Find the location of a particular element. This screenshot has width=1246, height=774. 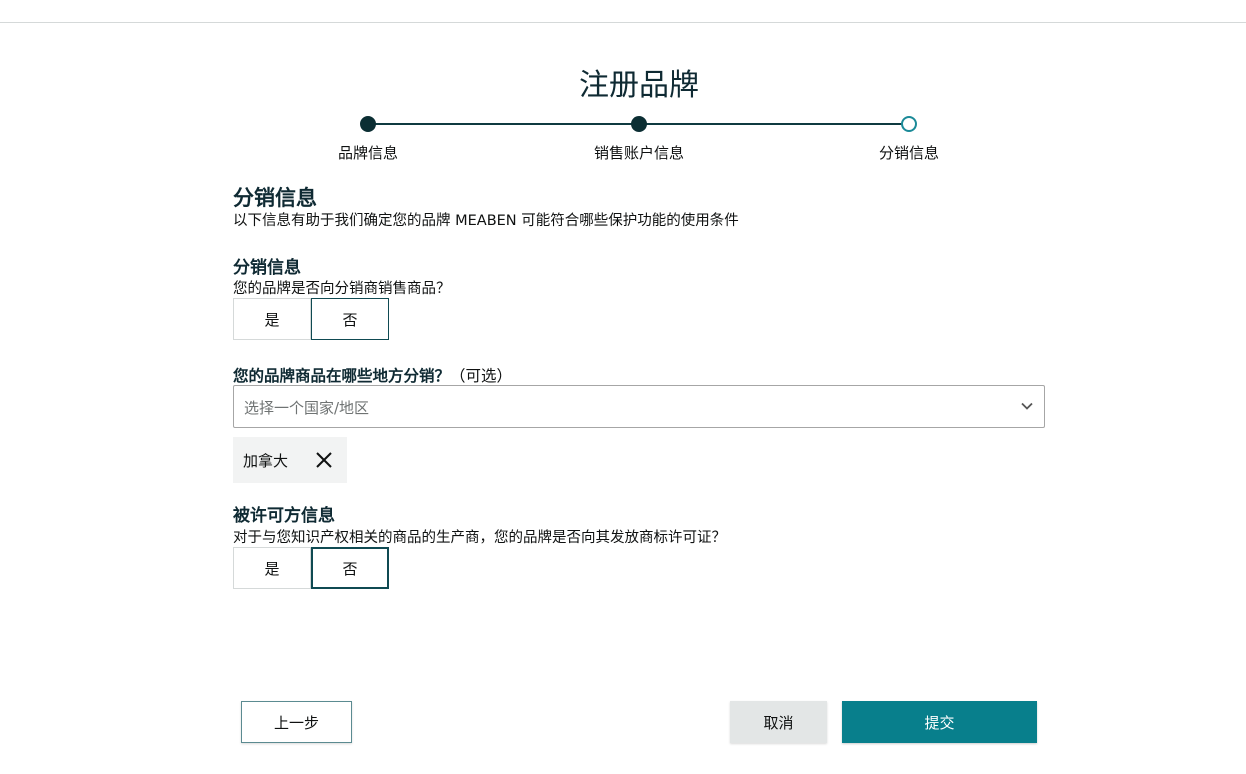

section-description: 以下信息有助于我们确定您的品牌 MEABEN 可能符合哪些保护功能的使用条件 is located at coordinates (486, 221).